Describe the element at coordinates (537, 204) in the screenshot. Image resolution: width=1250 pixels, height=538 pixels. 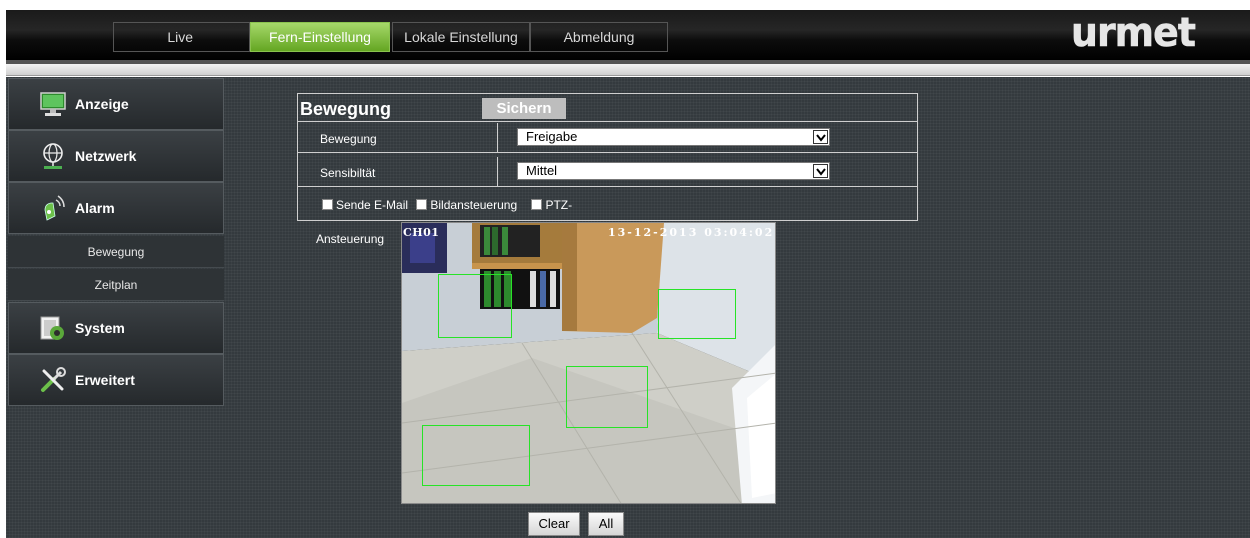
I see `ptz-checkbox` at that location.